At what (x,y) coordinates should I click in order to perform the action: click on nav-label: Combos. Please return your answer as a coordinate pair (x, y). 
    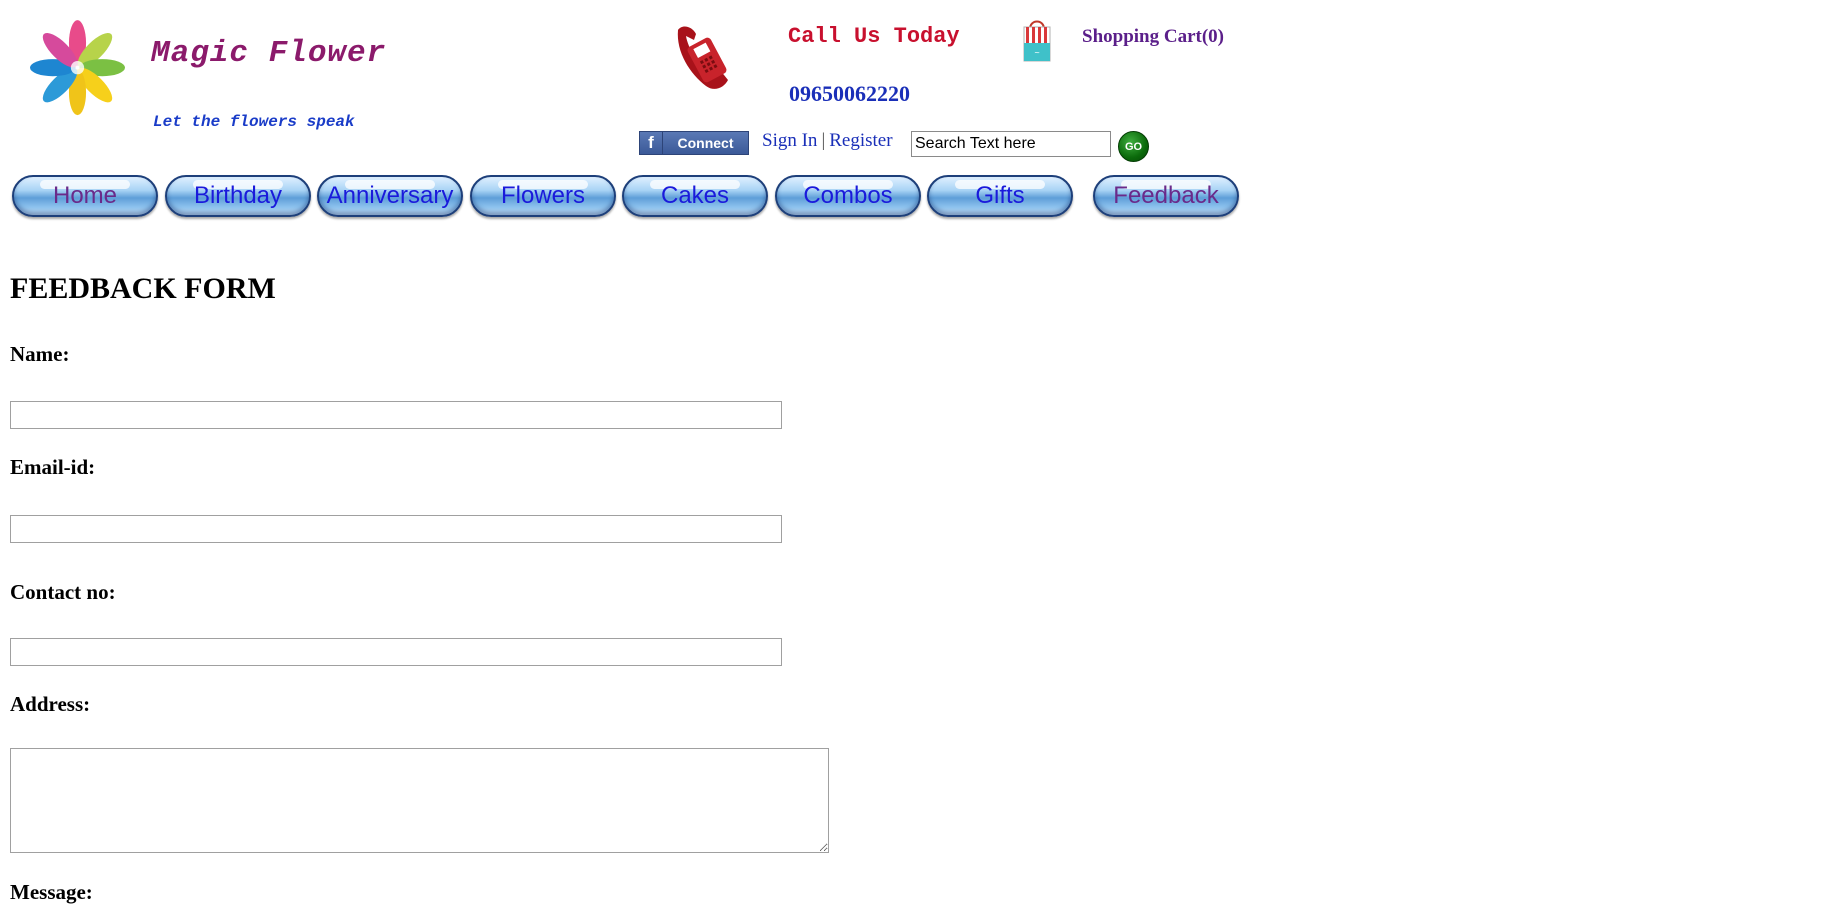
    Looking at the image, I should click on (848, 195).